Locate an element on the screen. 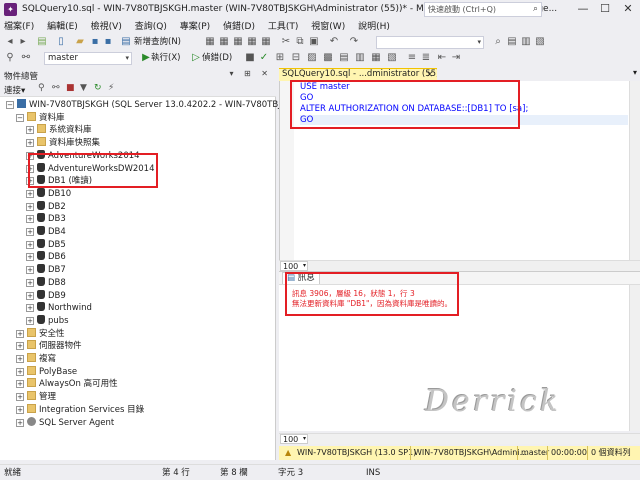 The height and width of the screenshot is (480, 640). properties-icon: ▥ is located at coordinates (526, 42).